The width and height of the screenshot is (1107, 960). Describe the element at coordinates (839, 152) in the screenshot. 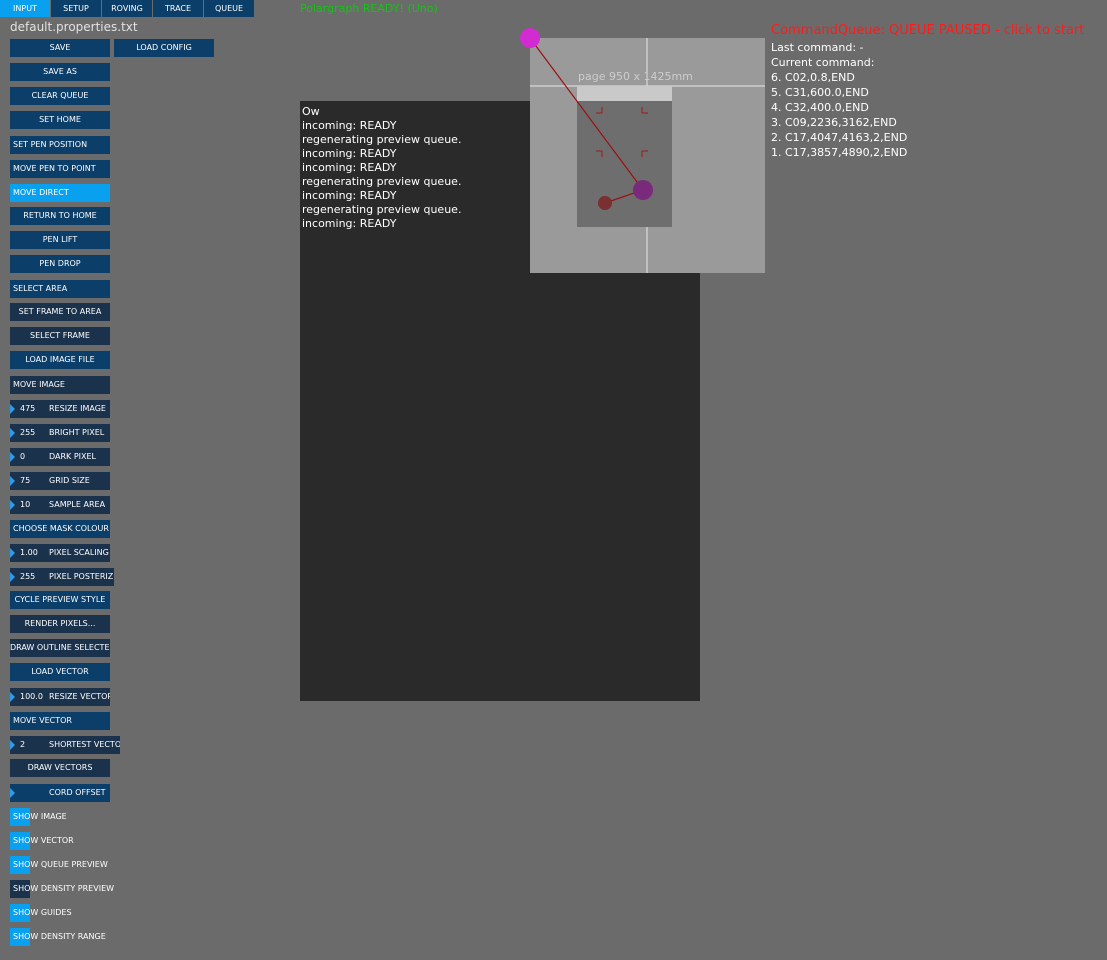

I see `queue-item: 1. C17,3857,4890,2,END` at that location.